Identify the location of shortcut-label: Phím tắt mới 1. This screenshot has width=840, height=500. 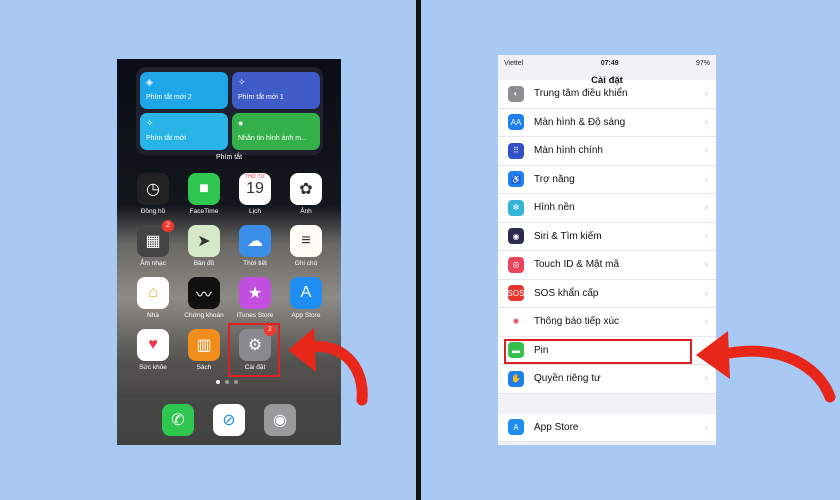
(261, 97).